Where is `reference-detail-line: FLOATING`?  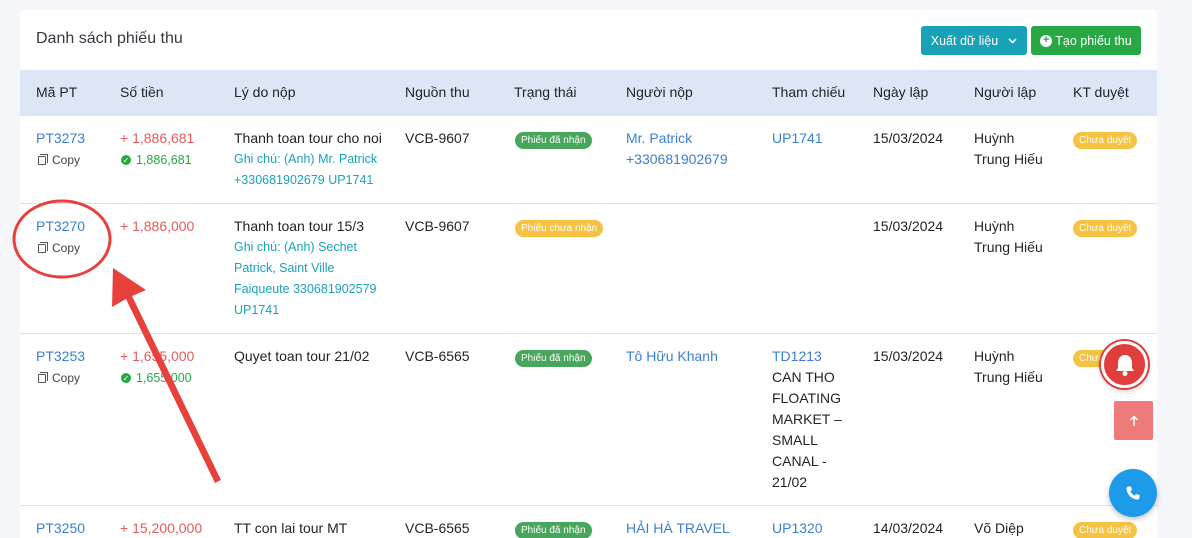
reference-detail-line: FLOATING is located at coordinates (806, 398).